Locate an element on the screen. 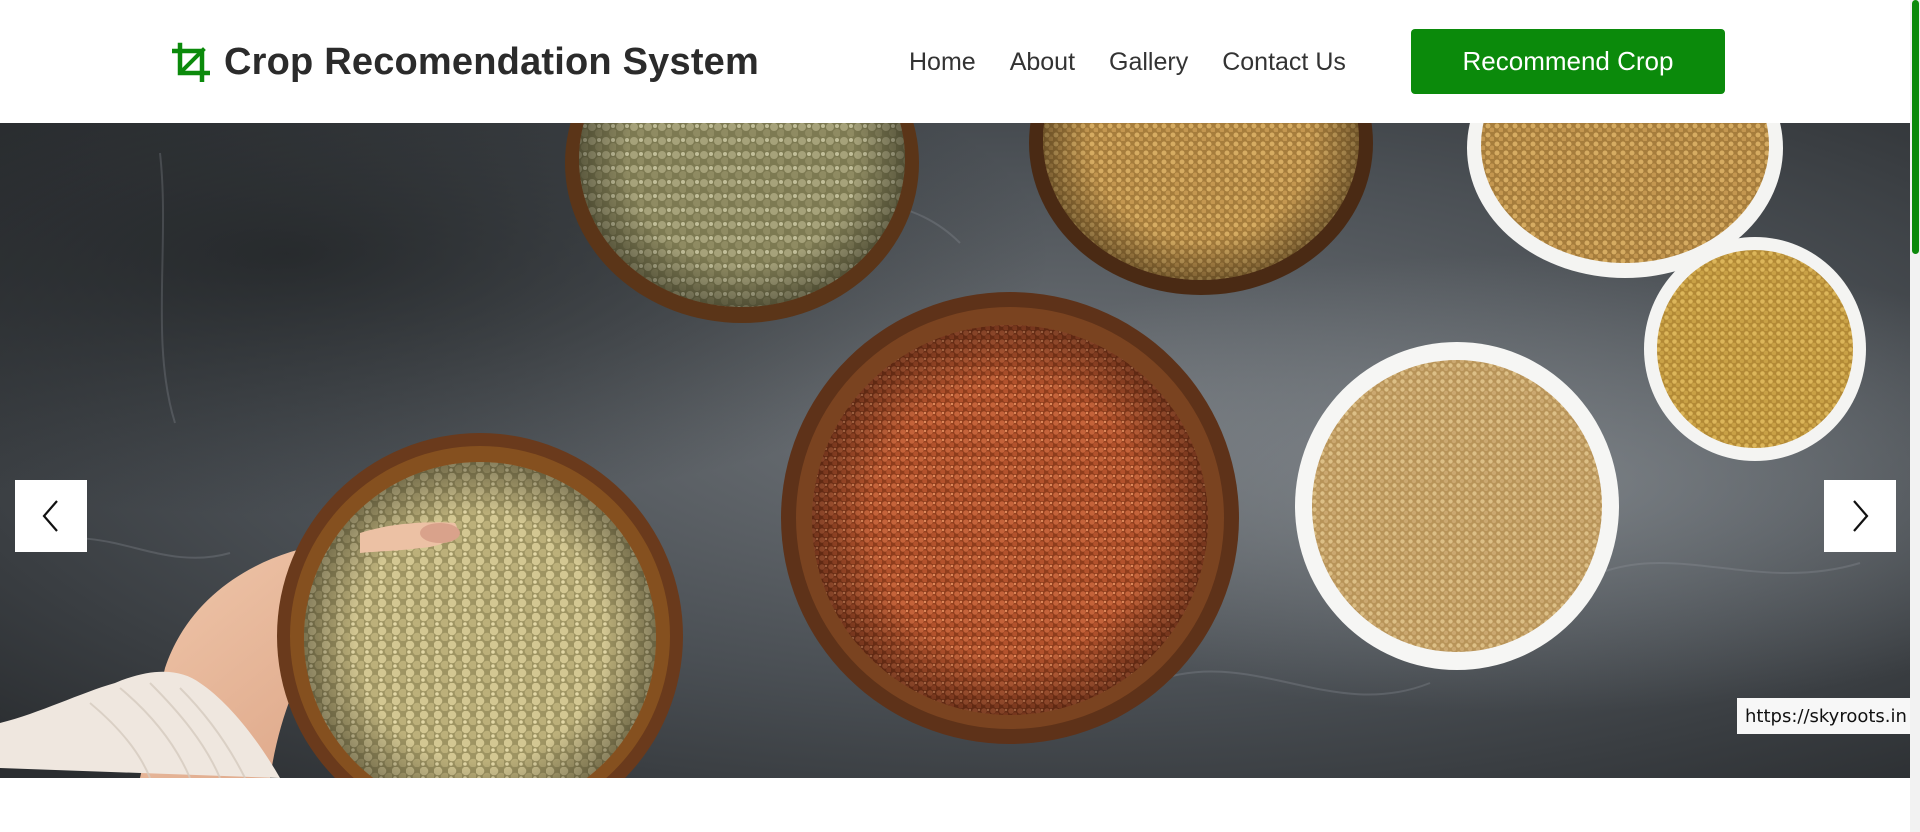  carousel-next-button is located at coordinates (1860, 516).